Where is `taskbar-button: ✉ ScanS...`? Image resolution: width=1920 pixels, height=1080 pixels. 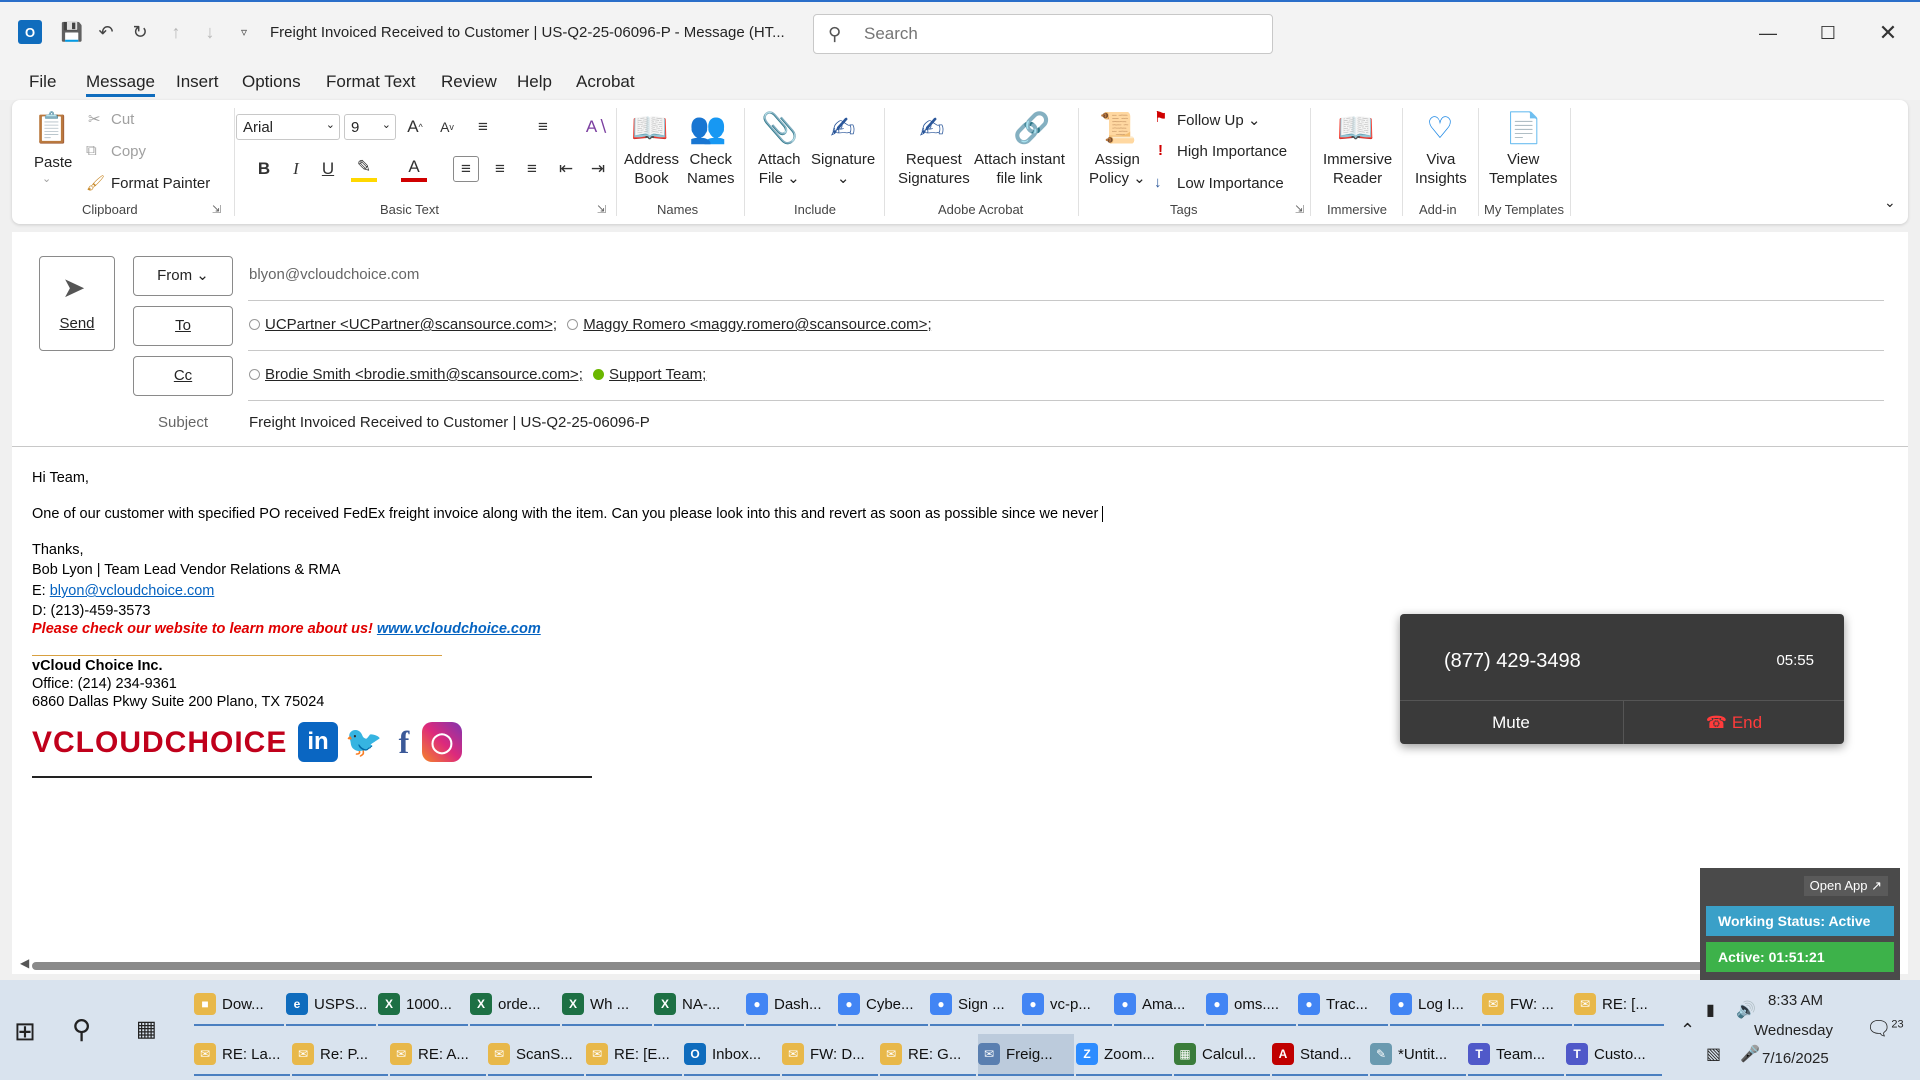
taskbar-button: ✉ ScanS... is located at coordinates (536, 1055).